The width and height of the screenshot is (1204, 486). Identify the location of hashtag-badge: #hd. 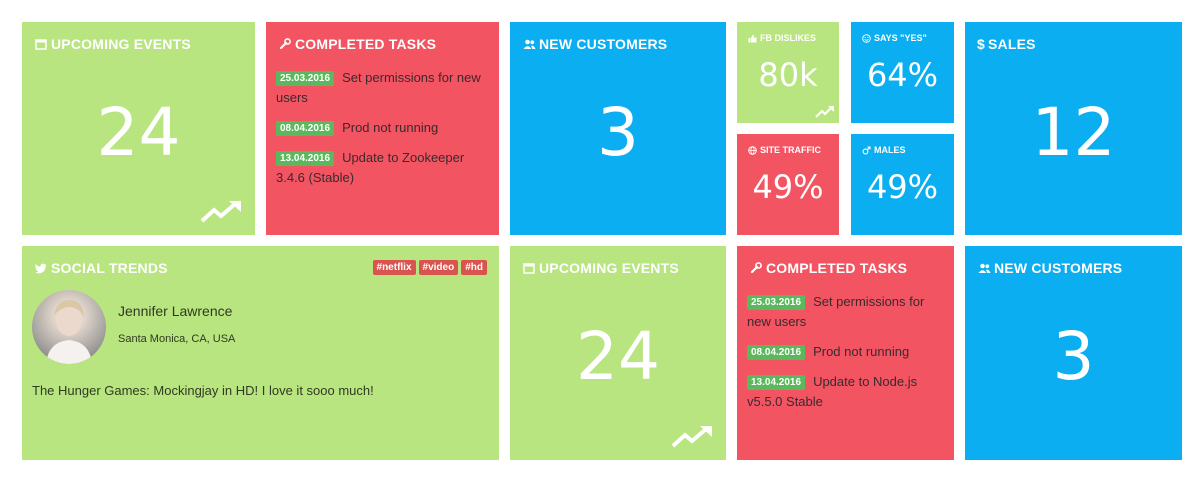
(474, 267).